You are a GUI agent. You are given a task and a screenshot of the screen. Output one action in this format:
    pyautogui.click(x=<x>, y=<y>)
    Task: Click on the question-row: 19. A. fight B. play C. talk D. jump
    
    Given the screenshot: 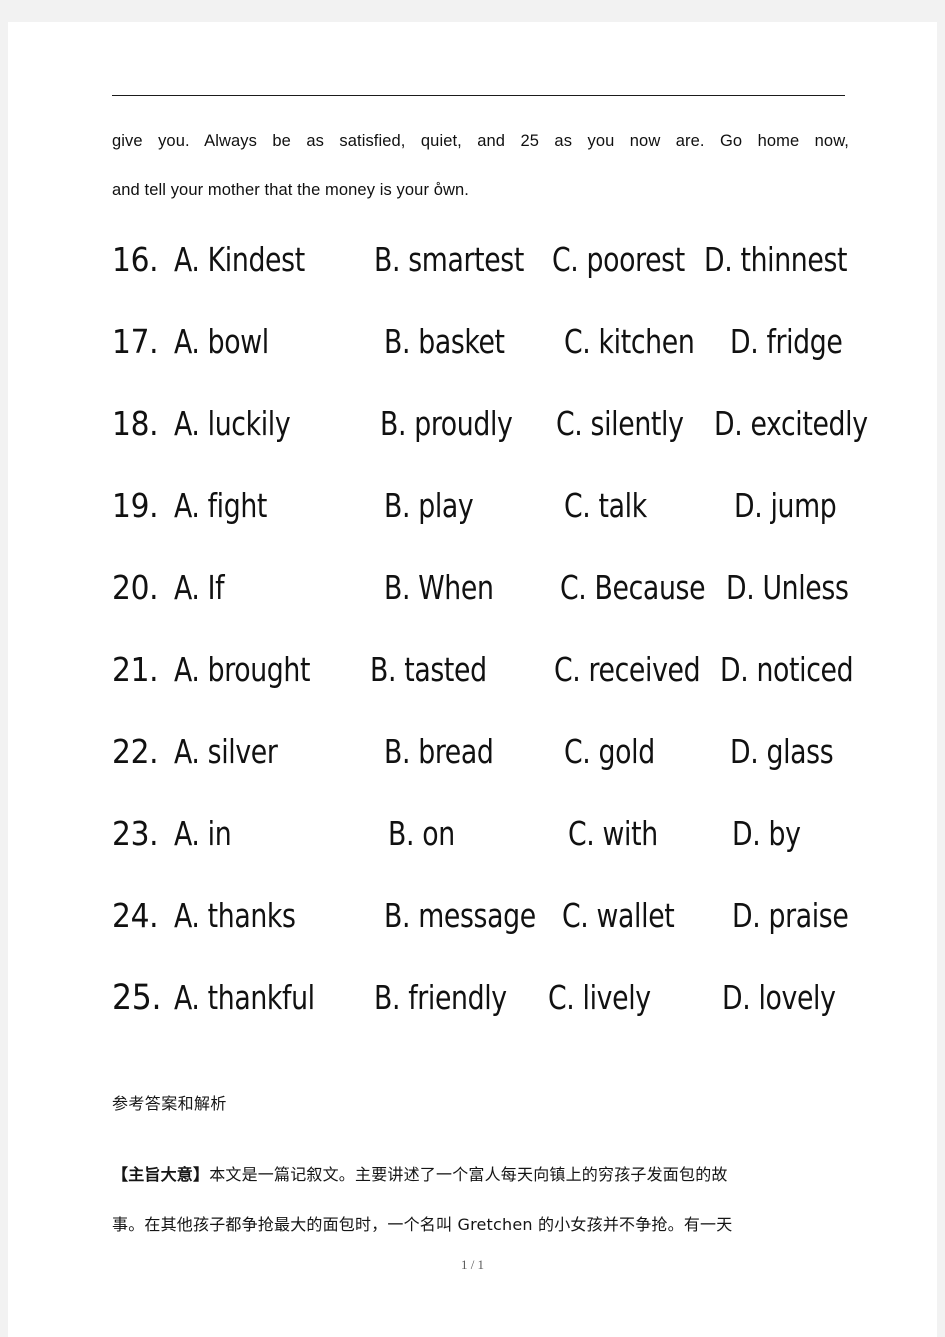 What is the action you would take?
    pyautogui.click(x=507, y=515)
    